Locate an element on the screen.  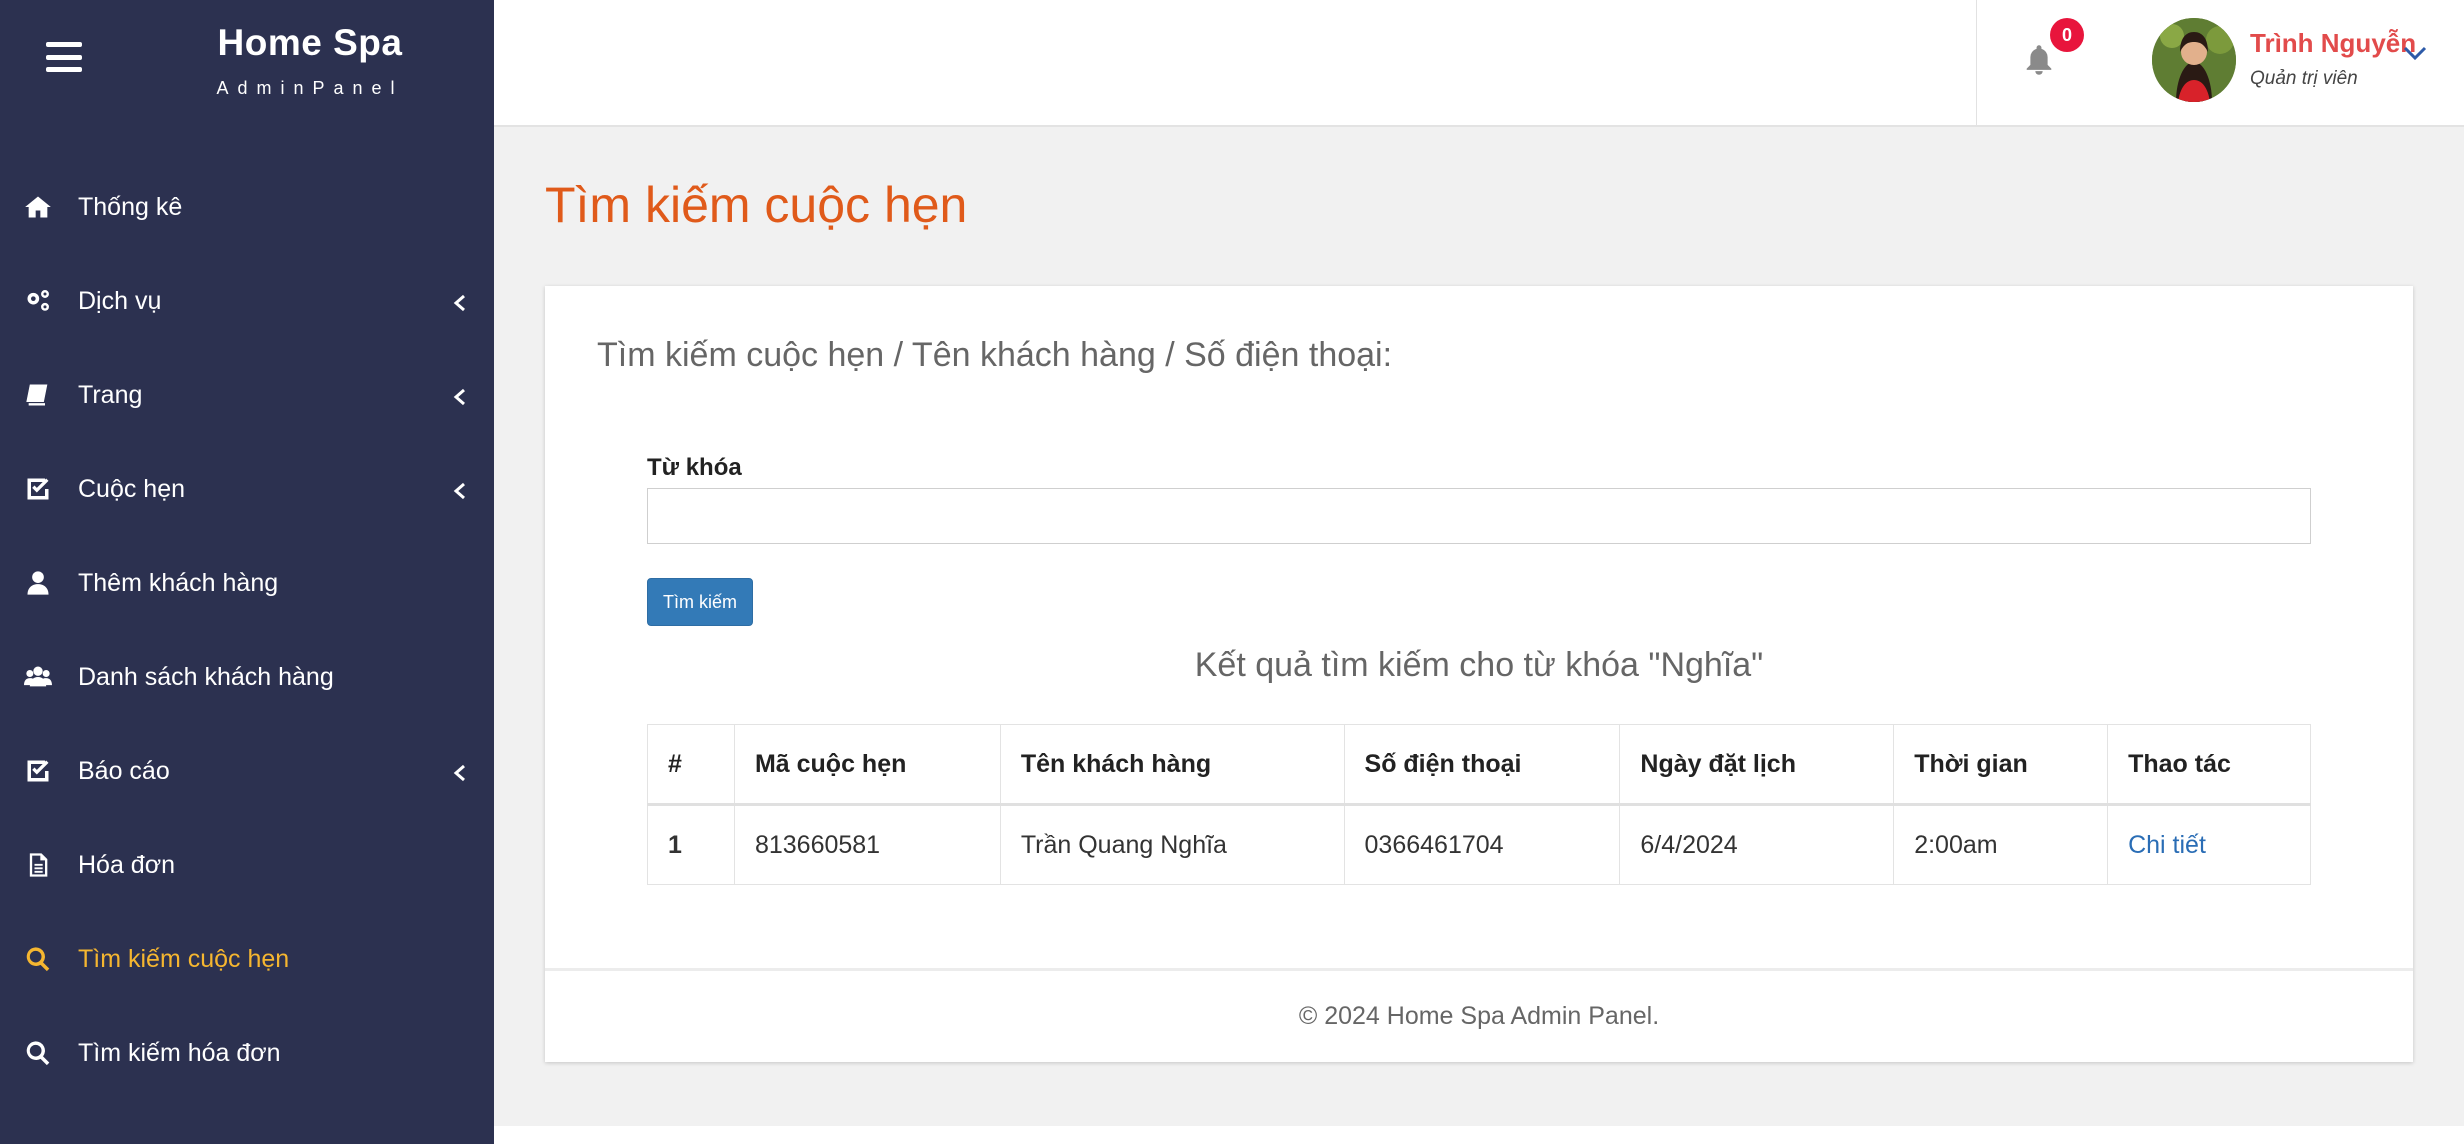
book-icon is located at coordinates (38, 395).